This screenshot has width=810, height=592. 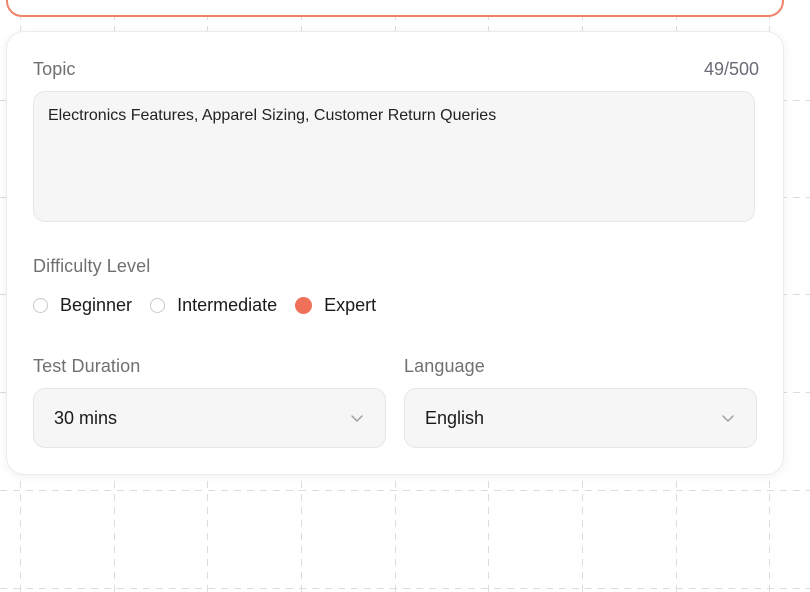 I want to click on difficulty-option-label: Intermediate, so click(x=227, y=305).